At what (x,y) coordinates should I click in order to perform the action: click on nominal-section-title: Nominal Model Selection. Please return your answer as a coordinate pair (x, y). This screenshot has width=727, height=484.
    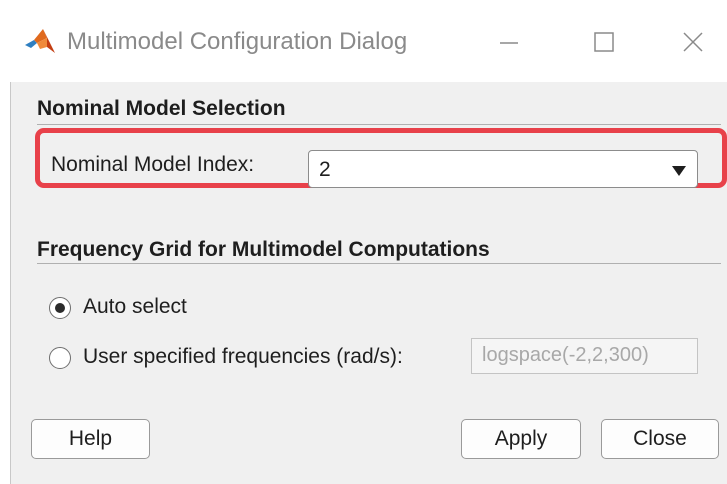
    Looking at the image, I should click on (161, 108).